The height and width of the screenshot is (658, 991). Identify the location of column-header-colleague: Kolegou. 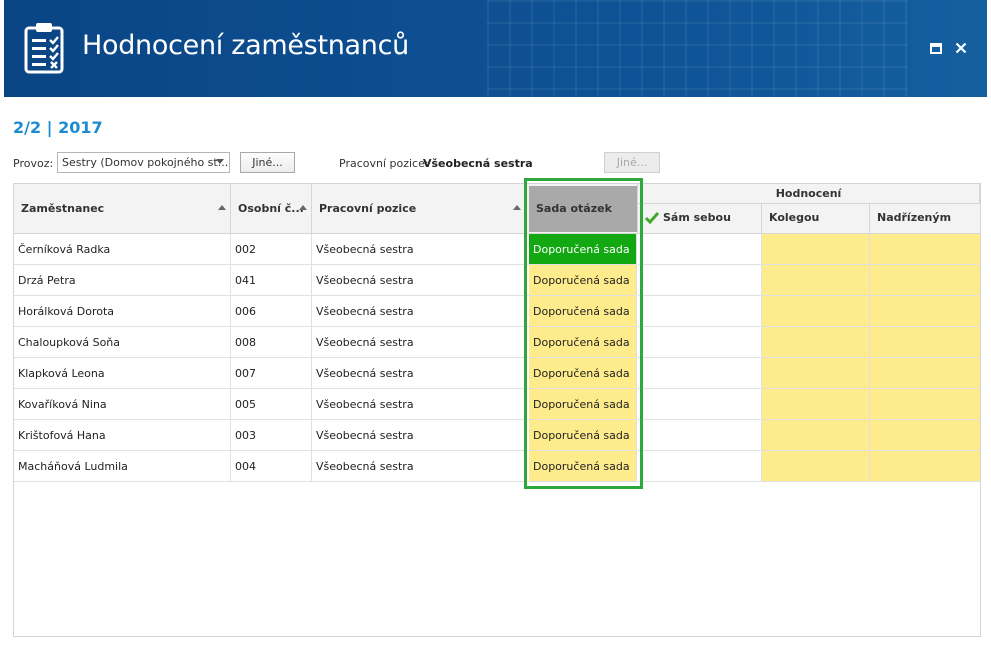
(816, 219).